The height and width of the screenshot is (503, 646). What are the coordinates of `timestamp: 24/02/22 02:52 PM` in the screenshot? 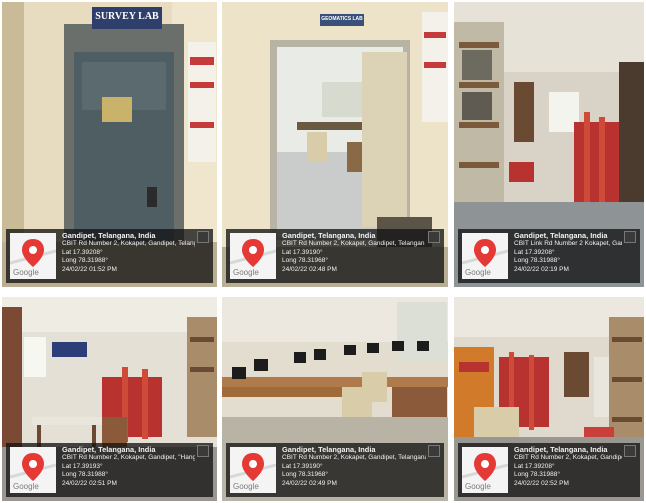 It's located at (541, 483).